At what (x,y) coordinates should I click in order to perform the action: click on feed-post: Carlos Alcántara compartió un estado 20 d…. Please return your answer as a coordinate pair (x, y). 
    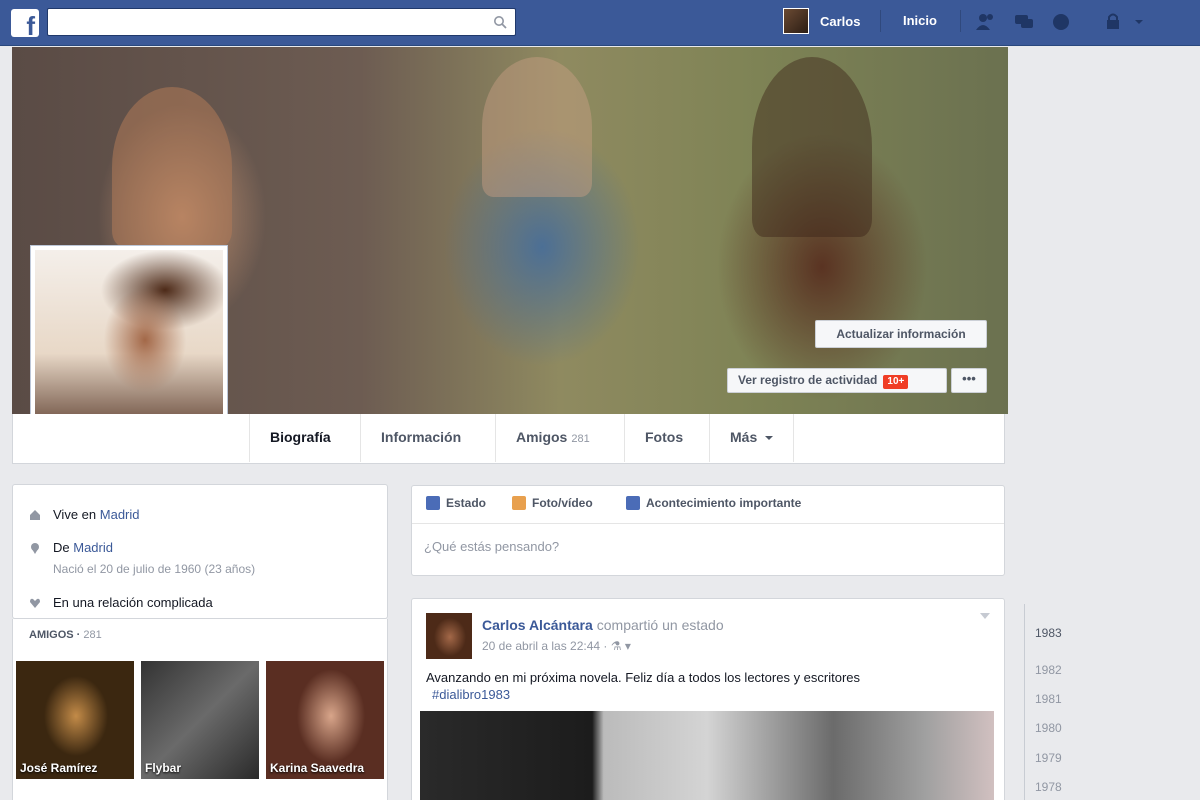
    Looking at the image, I should click on (708, 699).